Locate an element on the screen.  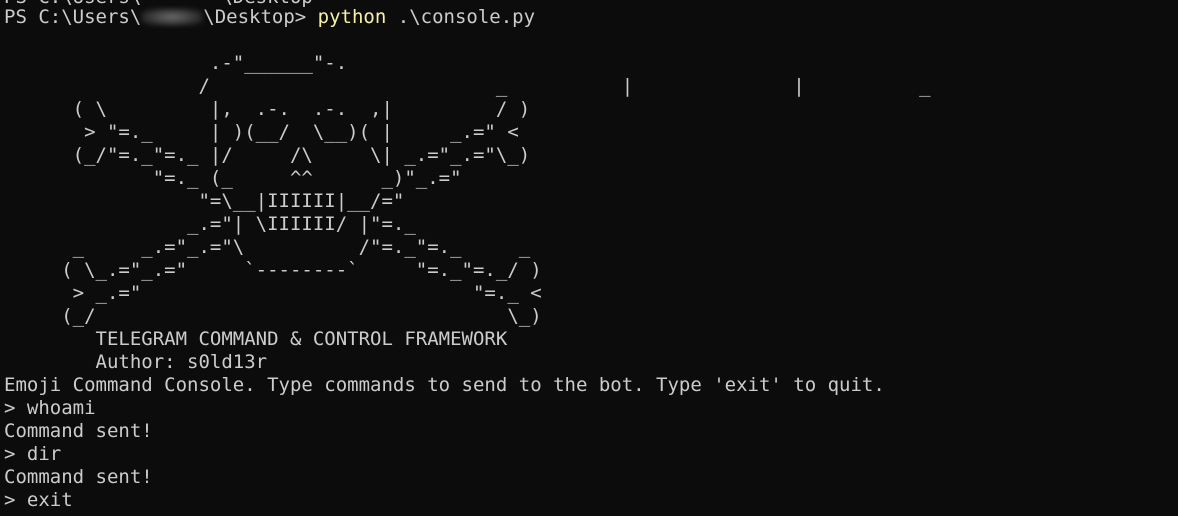
history-input-line: > dir is located at coordinates (33, 454).